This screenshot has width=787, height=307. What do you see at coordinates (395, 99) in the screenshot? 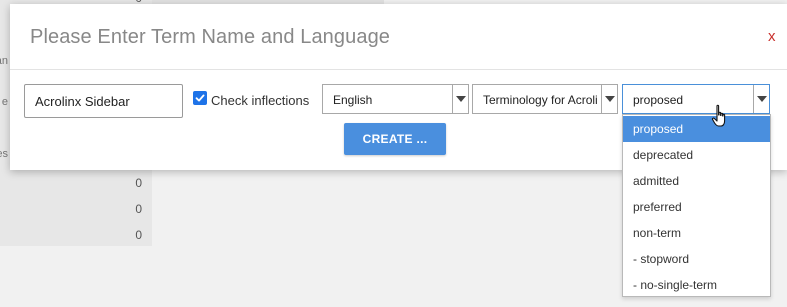
I see `language-select: English` at bounding box center [395, 99].